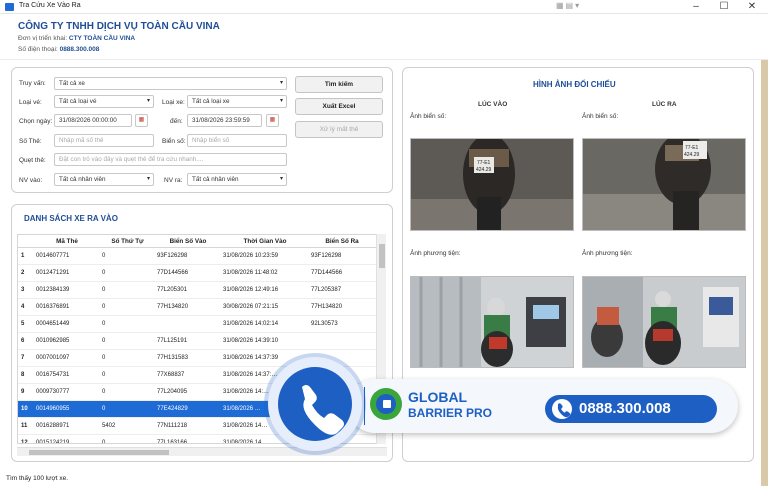 This screenshot has width=768, height=486. I want to click on card-no-input: Nhập mã số thẻ, so click(104, 140).